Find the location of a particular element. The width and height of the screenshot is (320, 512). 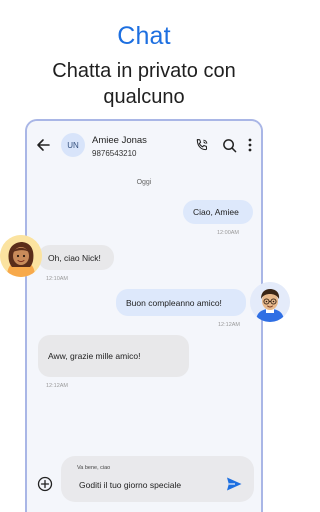

promo-title: Chat is located at coordinates (144, 36).